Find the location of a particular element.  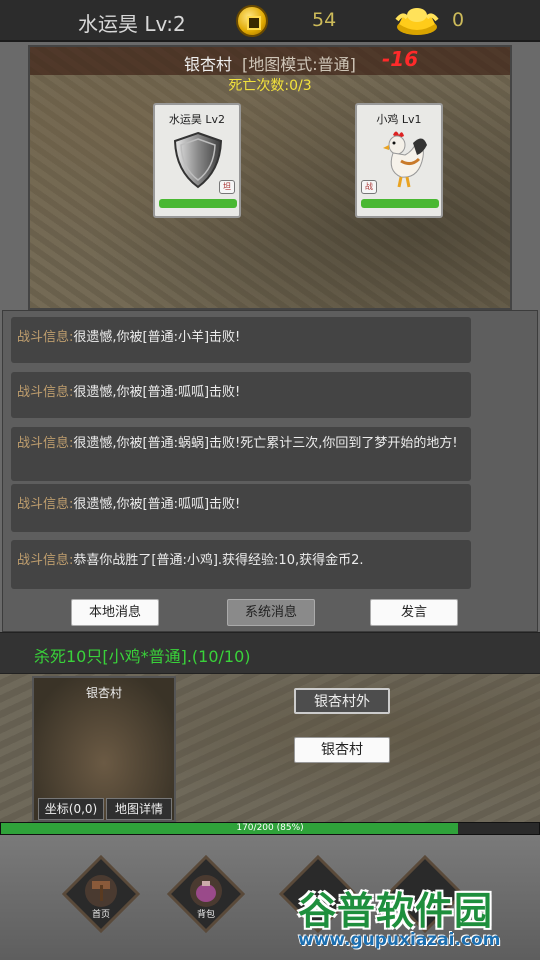

damage-number: -16 is located at coordinates (400, 59).